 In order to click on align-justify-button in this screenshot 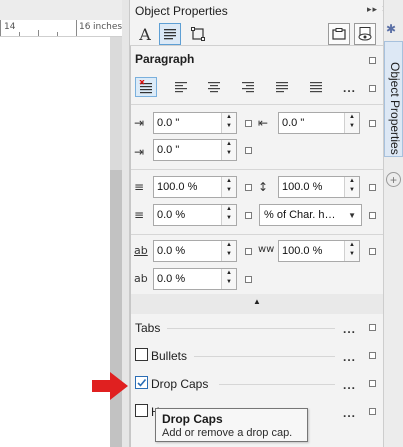, I will do `click(282, 87)`.